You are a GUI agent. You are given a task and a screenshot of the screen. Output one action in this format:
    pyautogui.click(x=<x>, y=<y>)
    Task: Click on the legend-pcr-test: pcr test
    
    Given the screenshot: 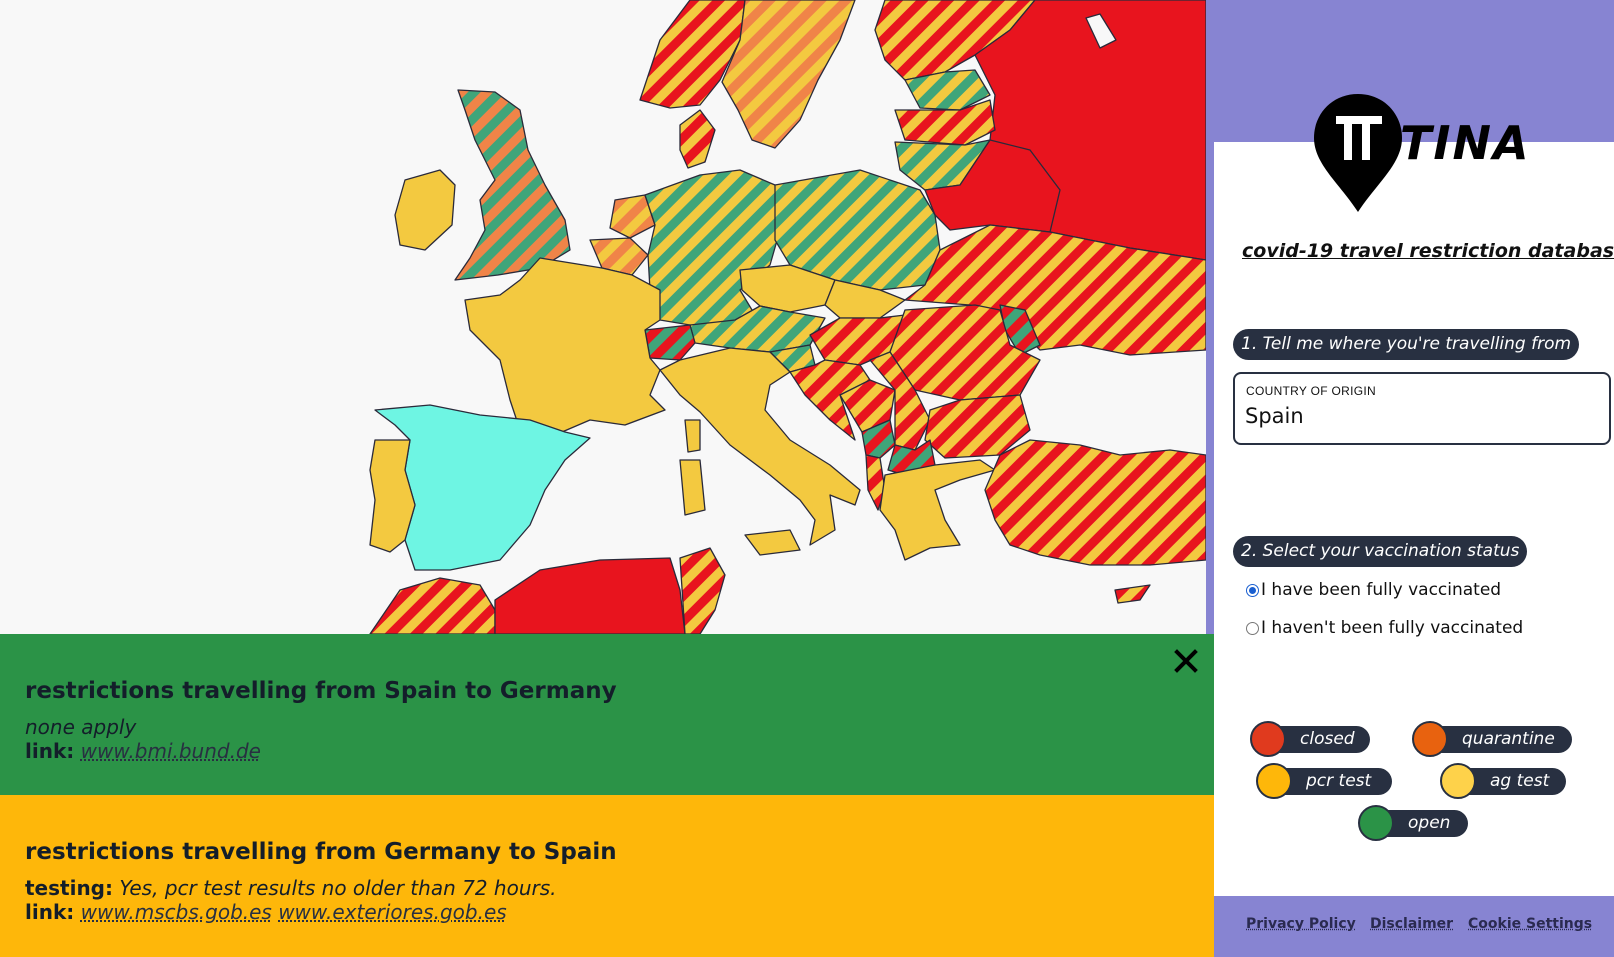 What is the action you would take?
    pyautogui.click(x=1327, y=781)
    